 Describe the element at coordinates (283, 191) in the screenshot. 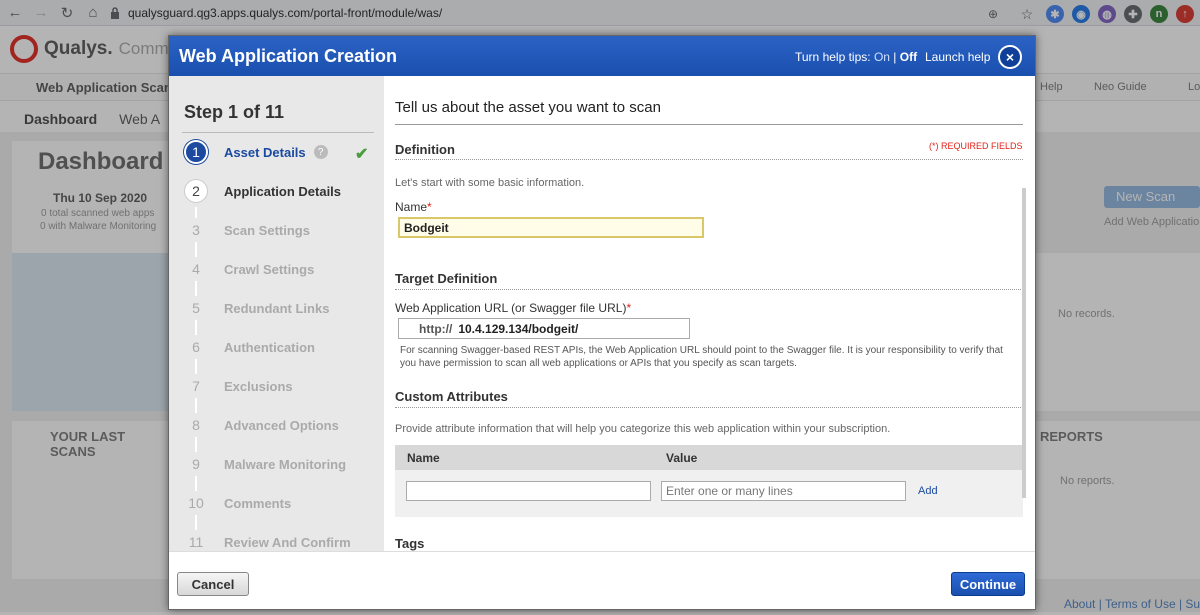

I see `step-label: Application Details` at that location.